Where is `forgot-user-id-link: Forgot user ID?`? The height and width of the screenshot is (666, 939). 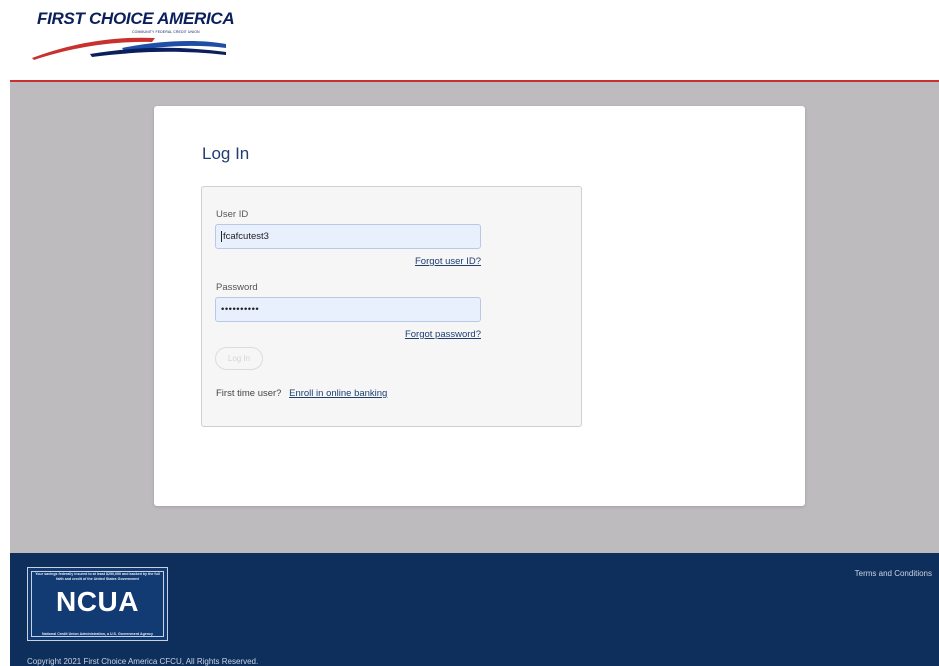 forgot-user-id-link: Forgot user ID? is located at coordinates (448, 261).